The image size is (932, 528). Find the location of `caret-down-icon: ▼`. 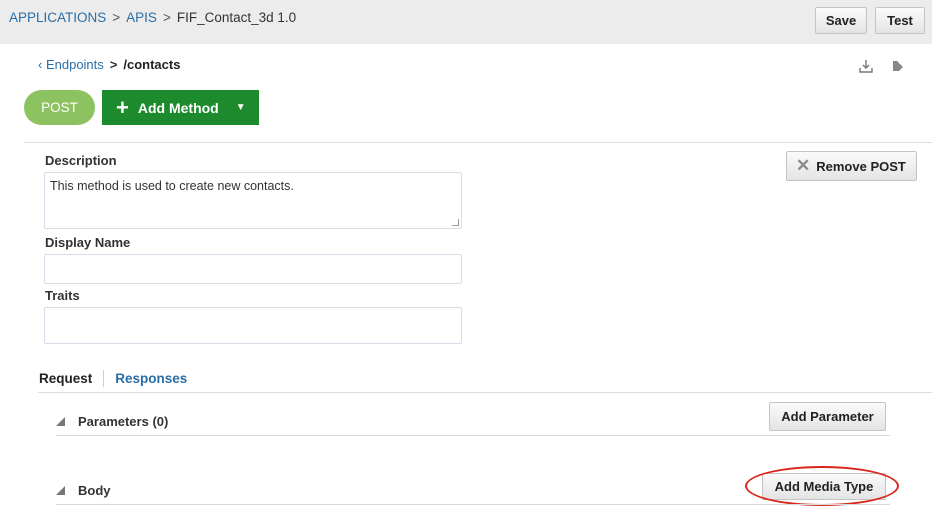

caret-down-icon: ▼ is located at coordinates (240, 107).